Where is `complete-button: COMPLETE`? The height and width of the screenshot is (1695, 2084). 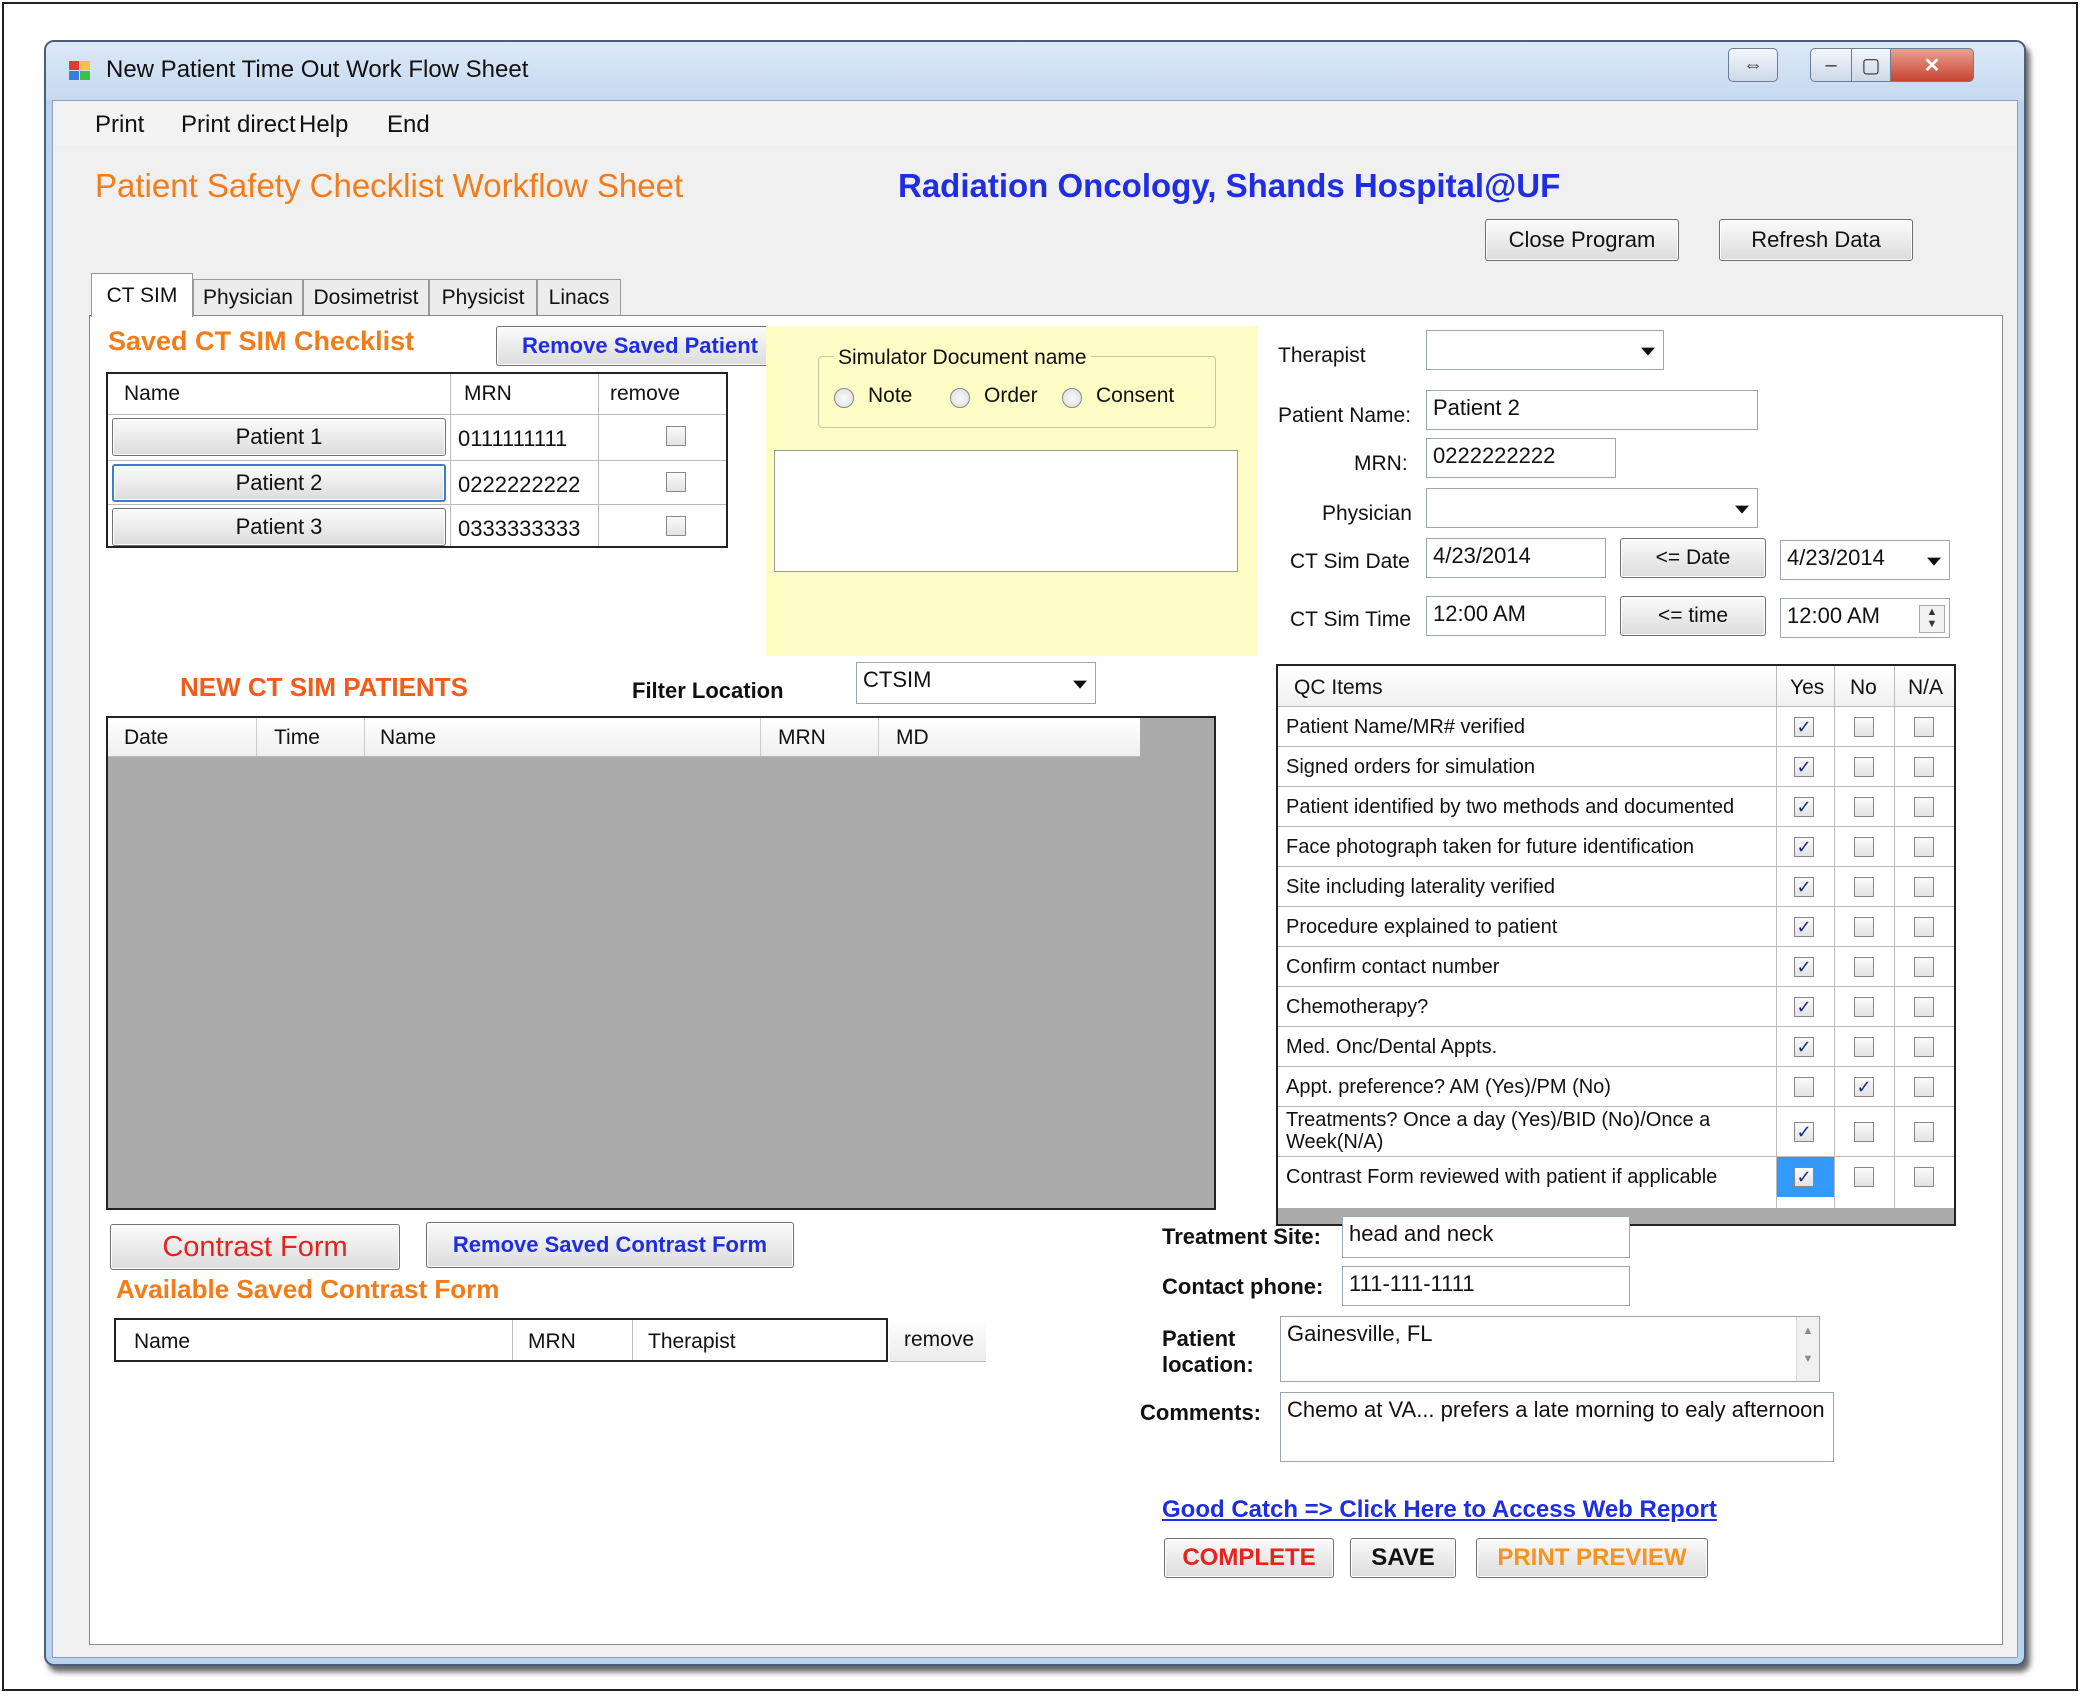 complete-button: COMPLETE is located at coordinates (1249, 1558).